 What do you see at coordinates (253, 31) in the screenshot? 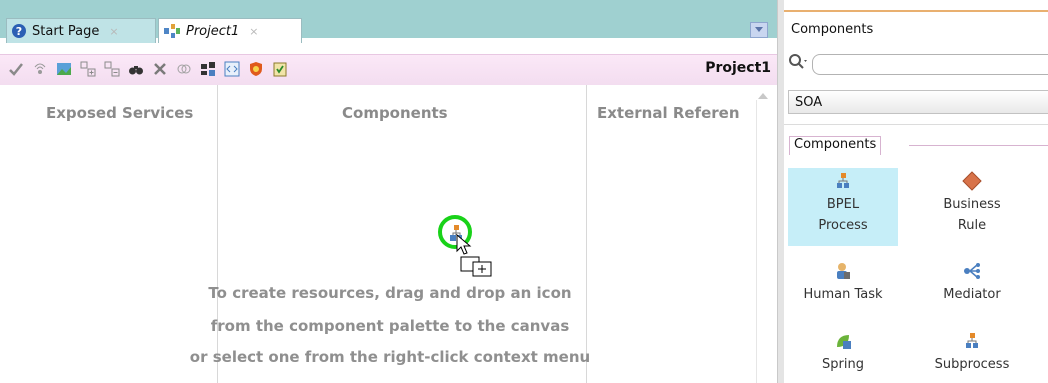
I see `tab-project1-close-icon: ×` at bounding box center [253, 31].